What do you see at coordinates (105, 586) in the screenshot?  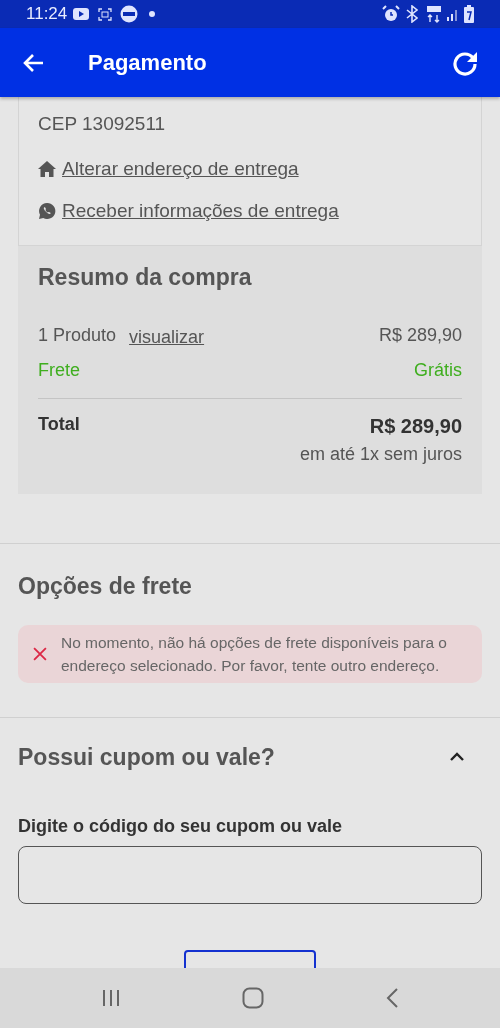 I see `section-title: Opções de frete` at bounding box center [105, 586].